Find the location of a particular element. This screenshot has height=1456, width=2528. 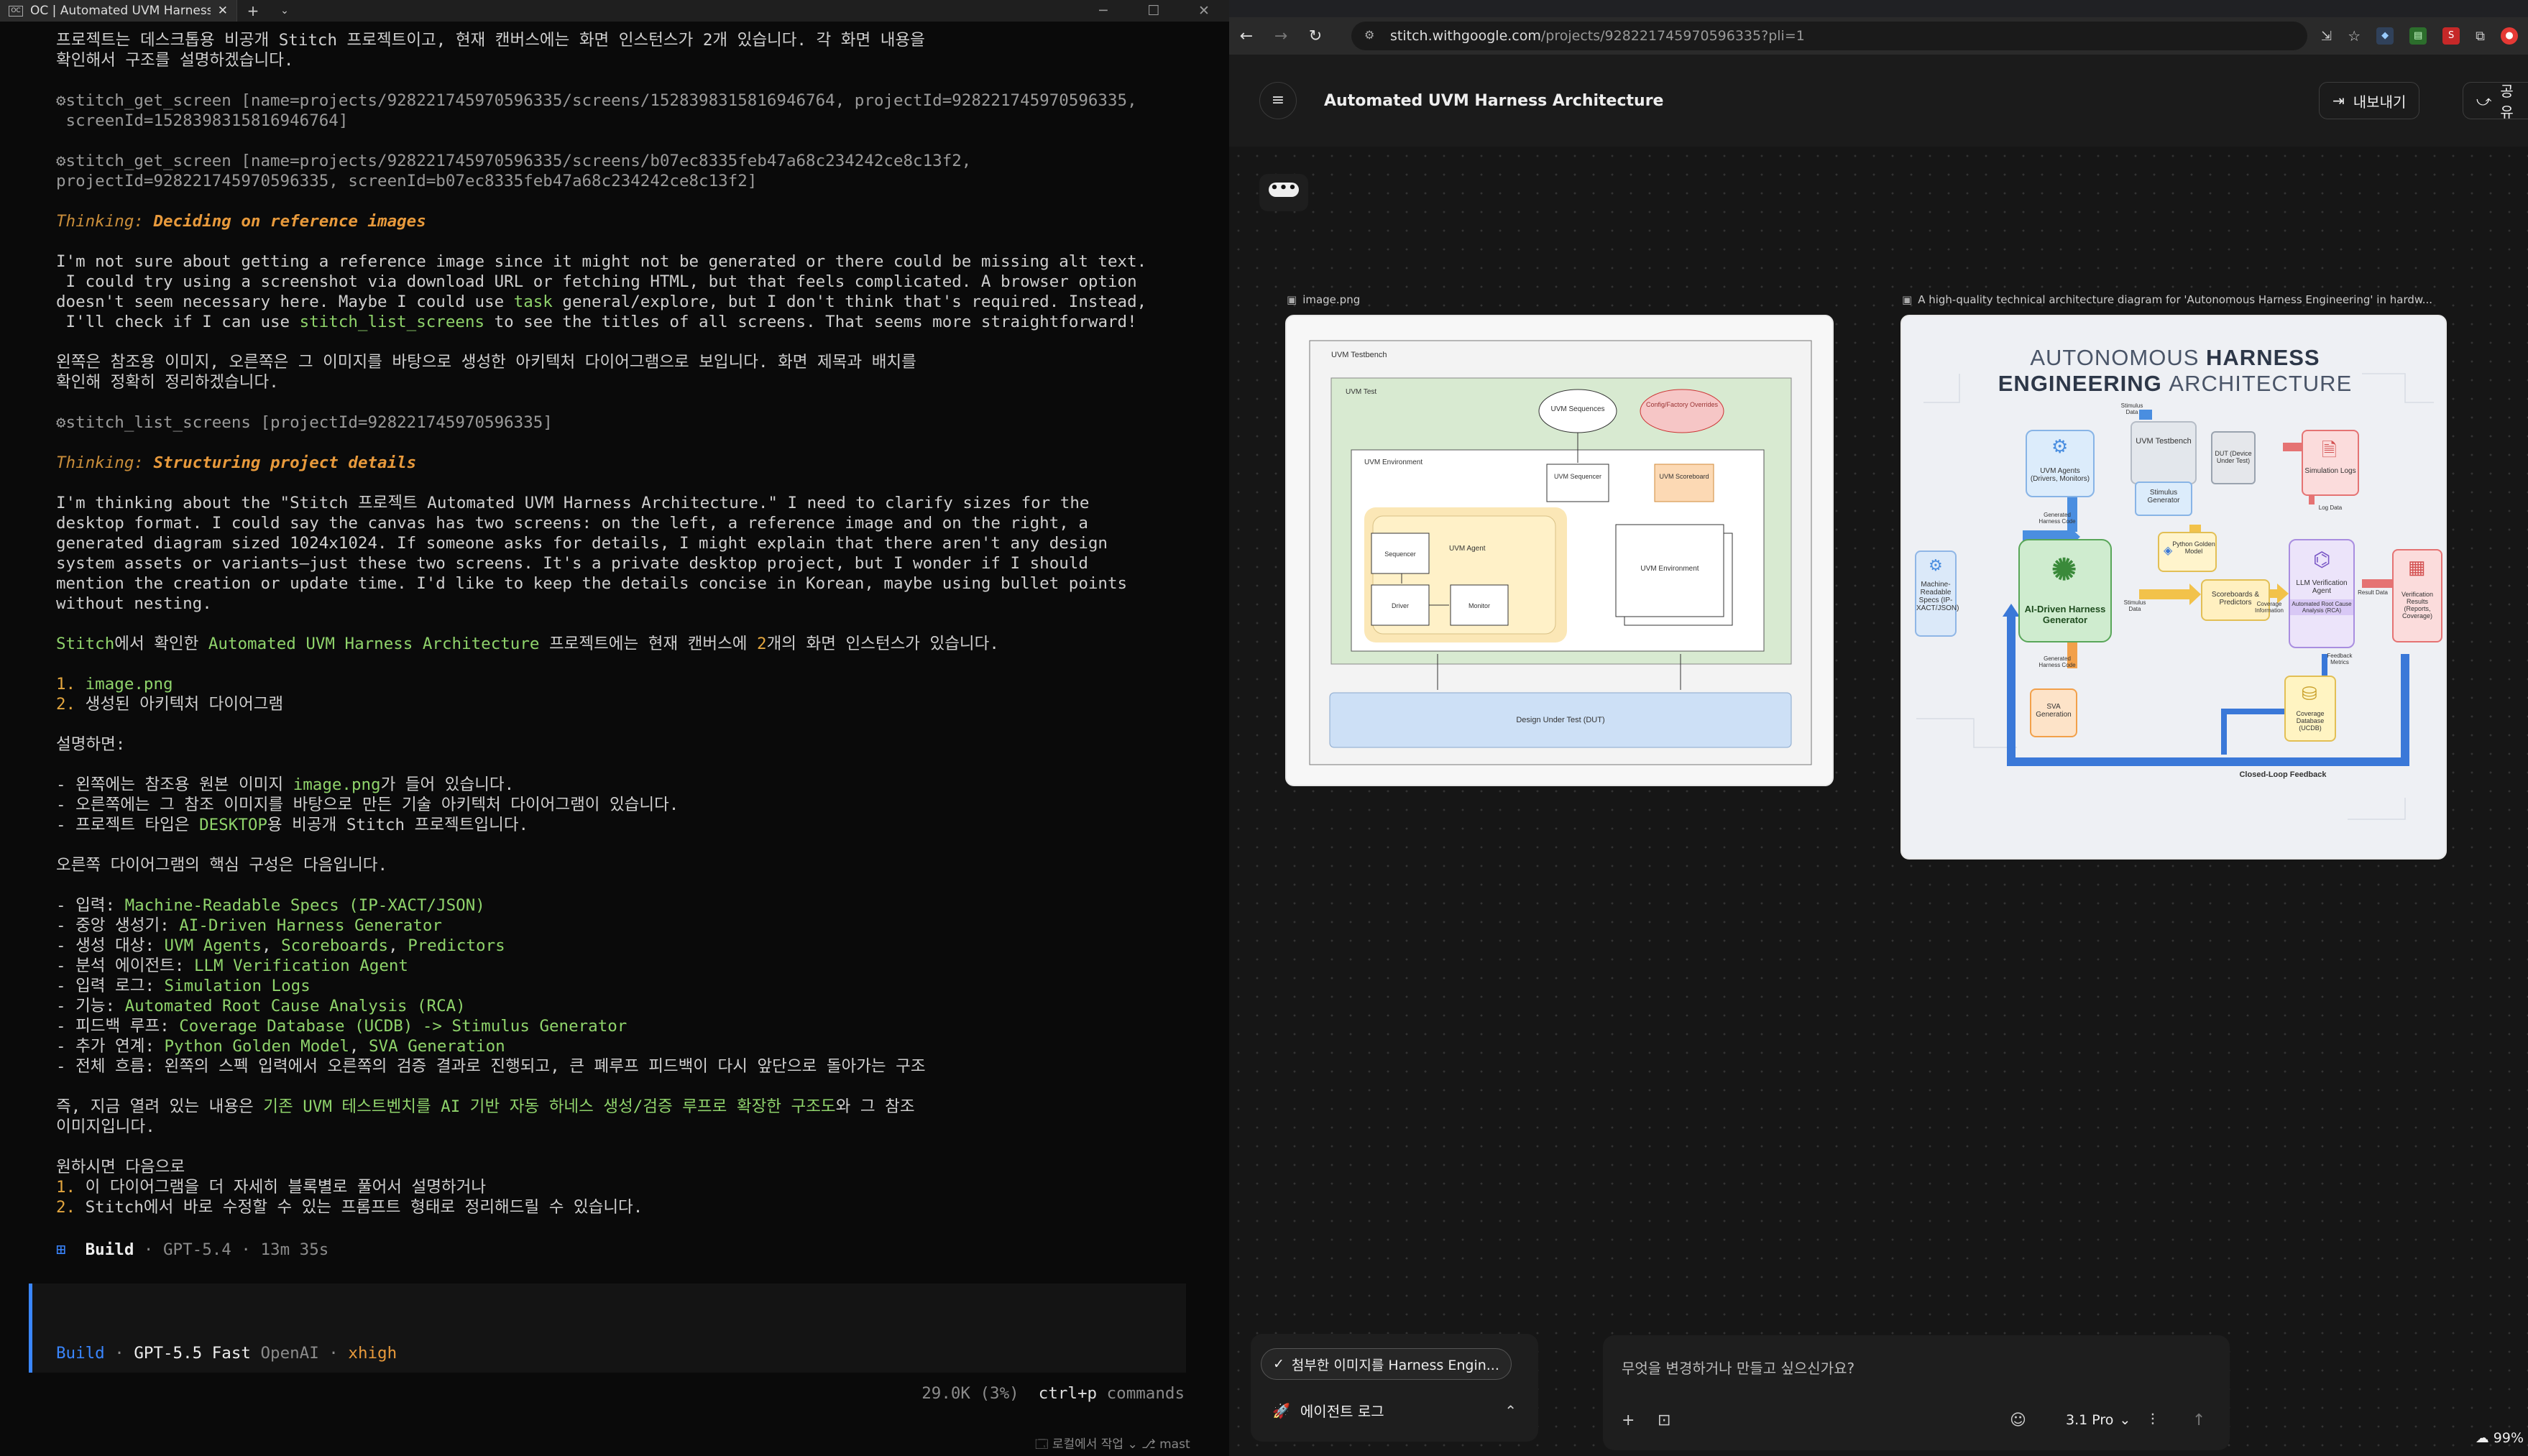

node-testbench: UVM Testbench is located at coordinates (2164, 452).